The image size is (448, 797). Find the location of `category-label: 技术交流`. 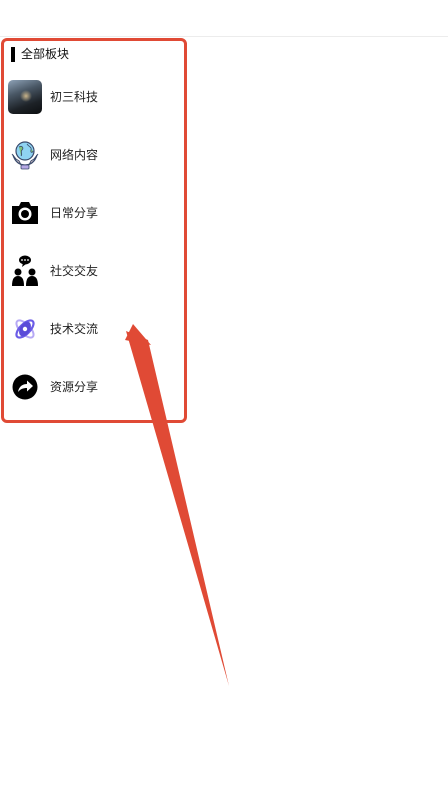

category-label: 技术交流 is located at coordinates (74, 329).